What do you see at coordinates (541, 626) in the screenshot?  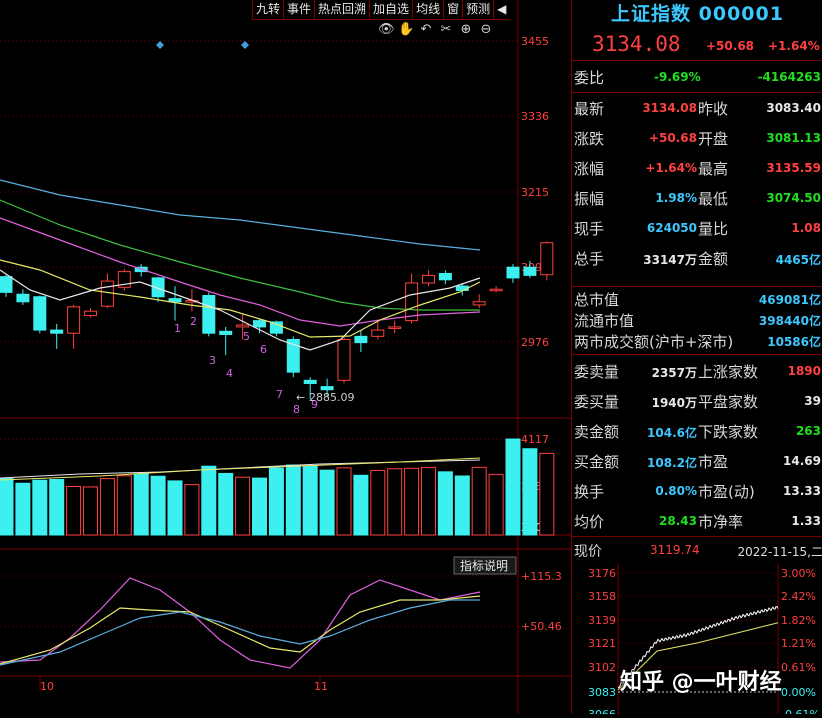 I see `macd-axis-label: +50.46` at bounding box center [541, 626].